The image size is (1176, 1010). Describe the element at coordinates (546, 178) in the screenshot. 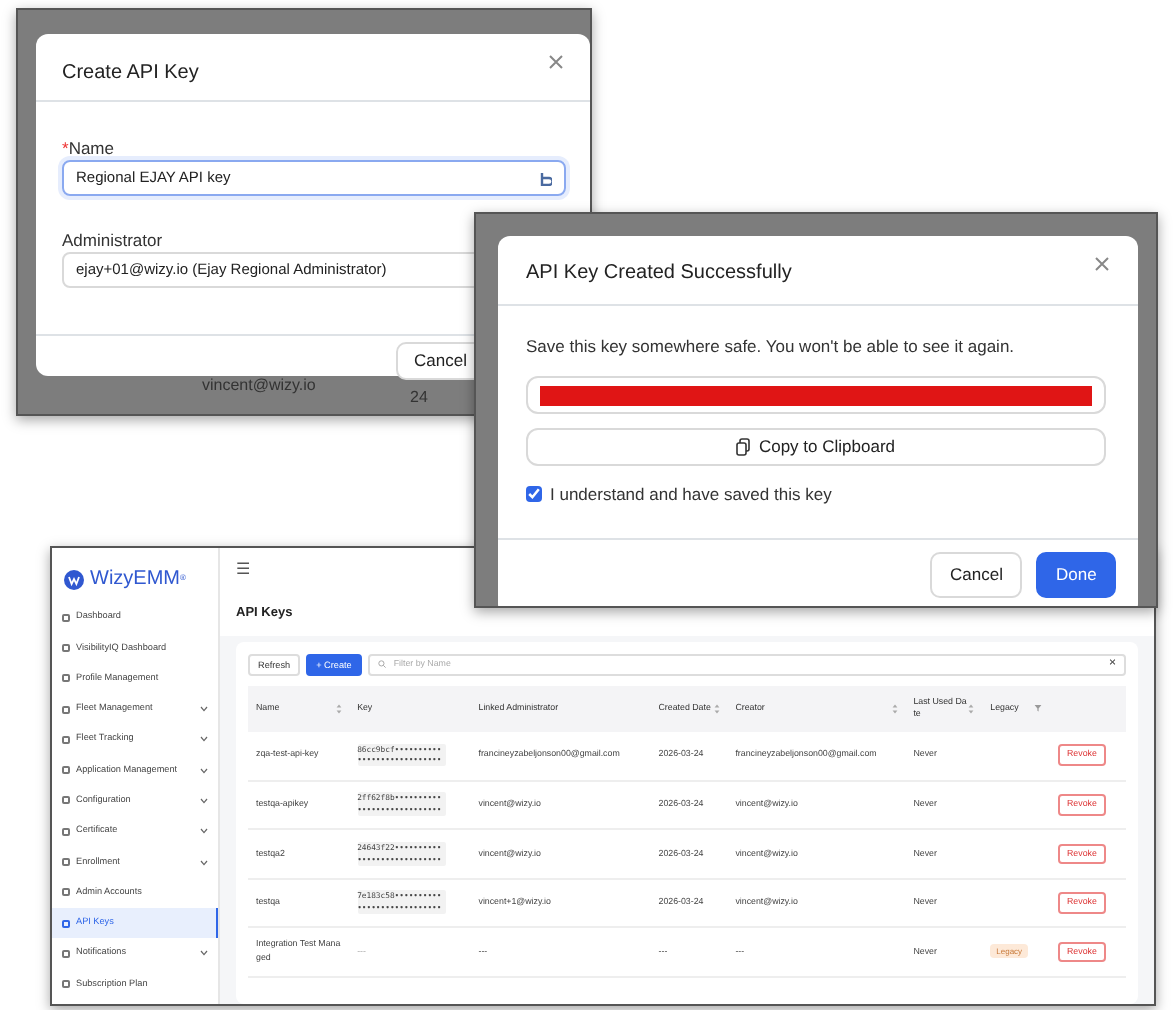

I see `password-manager-icon` at that location.